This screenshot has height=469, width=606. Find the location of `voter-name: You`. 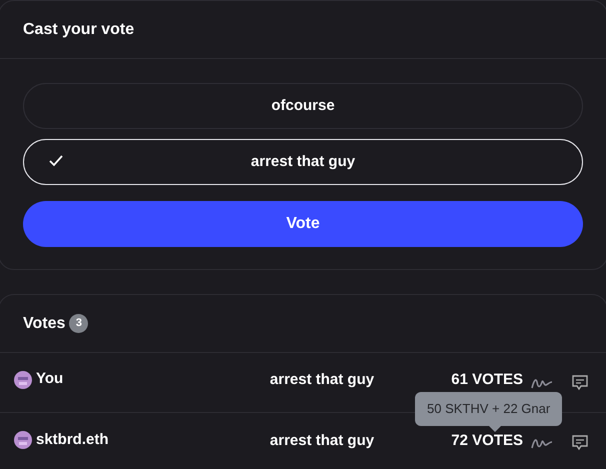

voter-name: You is located at coordinates (50, 379).